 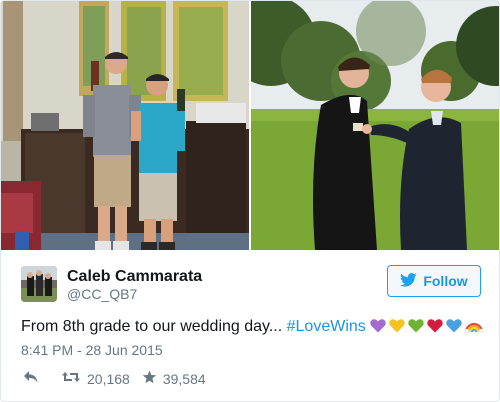 What do you see at coordinates (251, 284) in the screenshot?
I see `tweet-header: Caleb Cammarata @CC_QB7 Follow` at bounding box center [251, 284].